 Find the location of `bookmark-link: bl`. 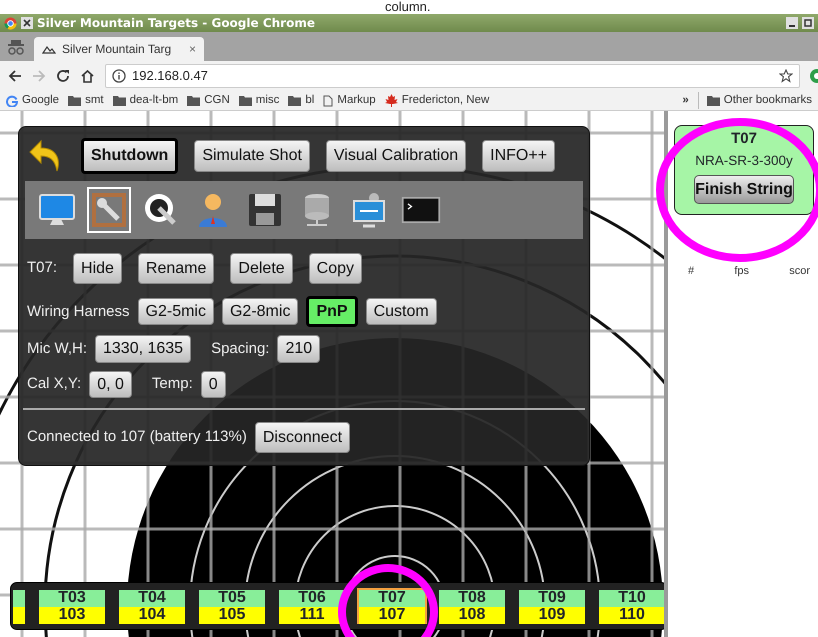

bookmark-link: bl is located at coordinates (301, 101).